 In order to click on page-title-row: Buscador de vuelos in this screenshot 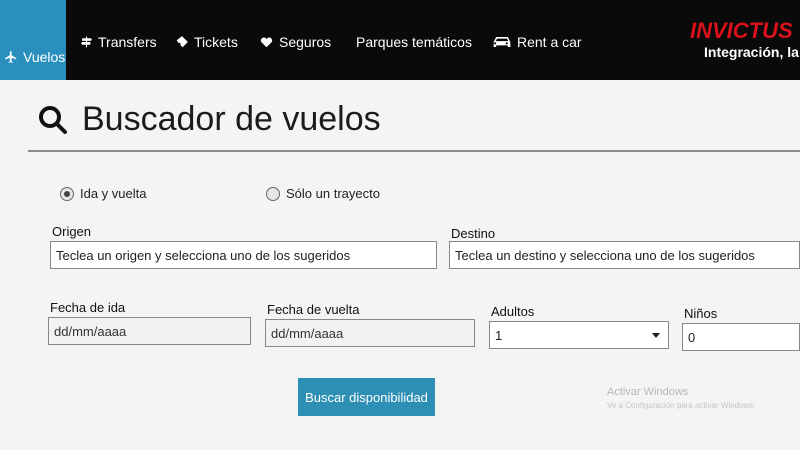, I will do `click(209, 119)`.